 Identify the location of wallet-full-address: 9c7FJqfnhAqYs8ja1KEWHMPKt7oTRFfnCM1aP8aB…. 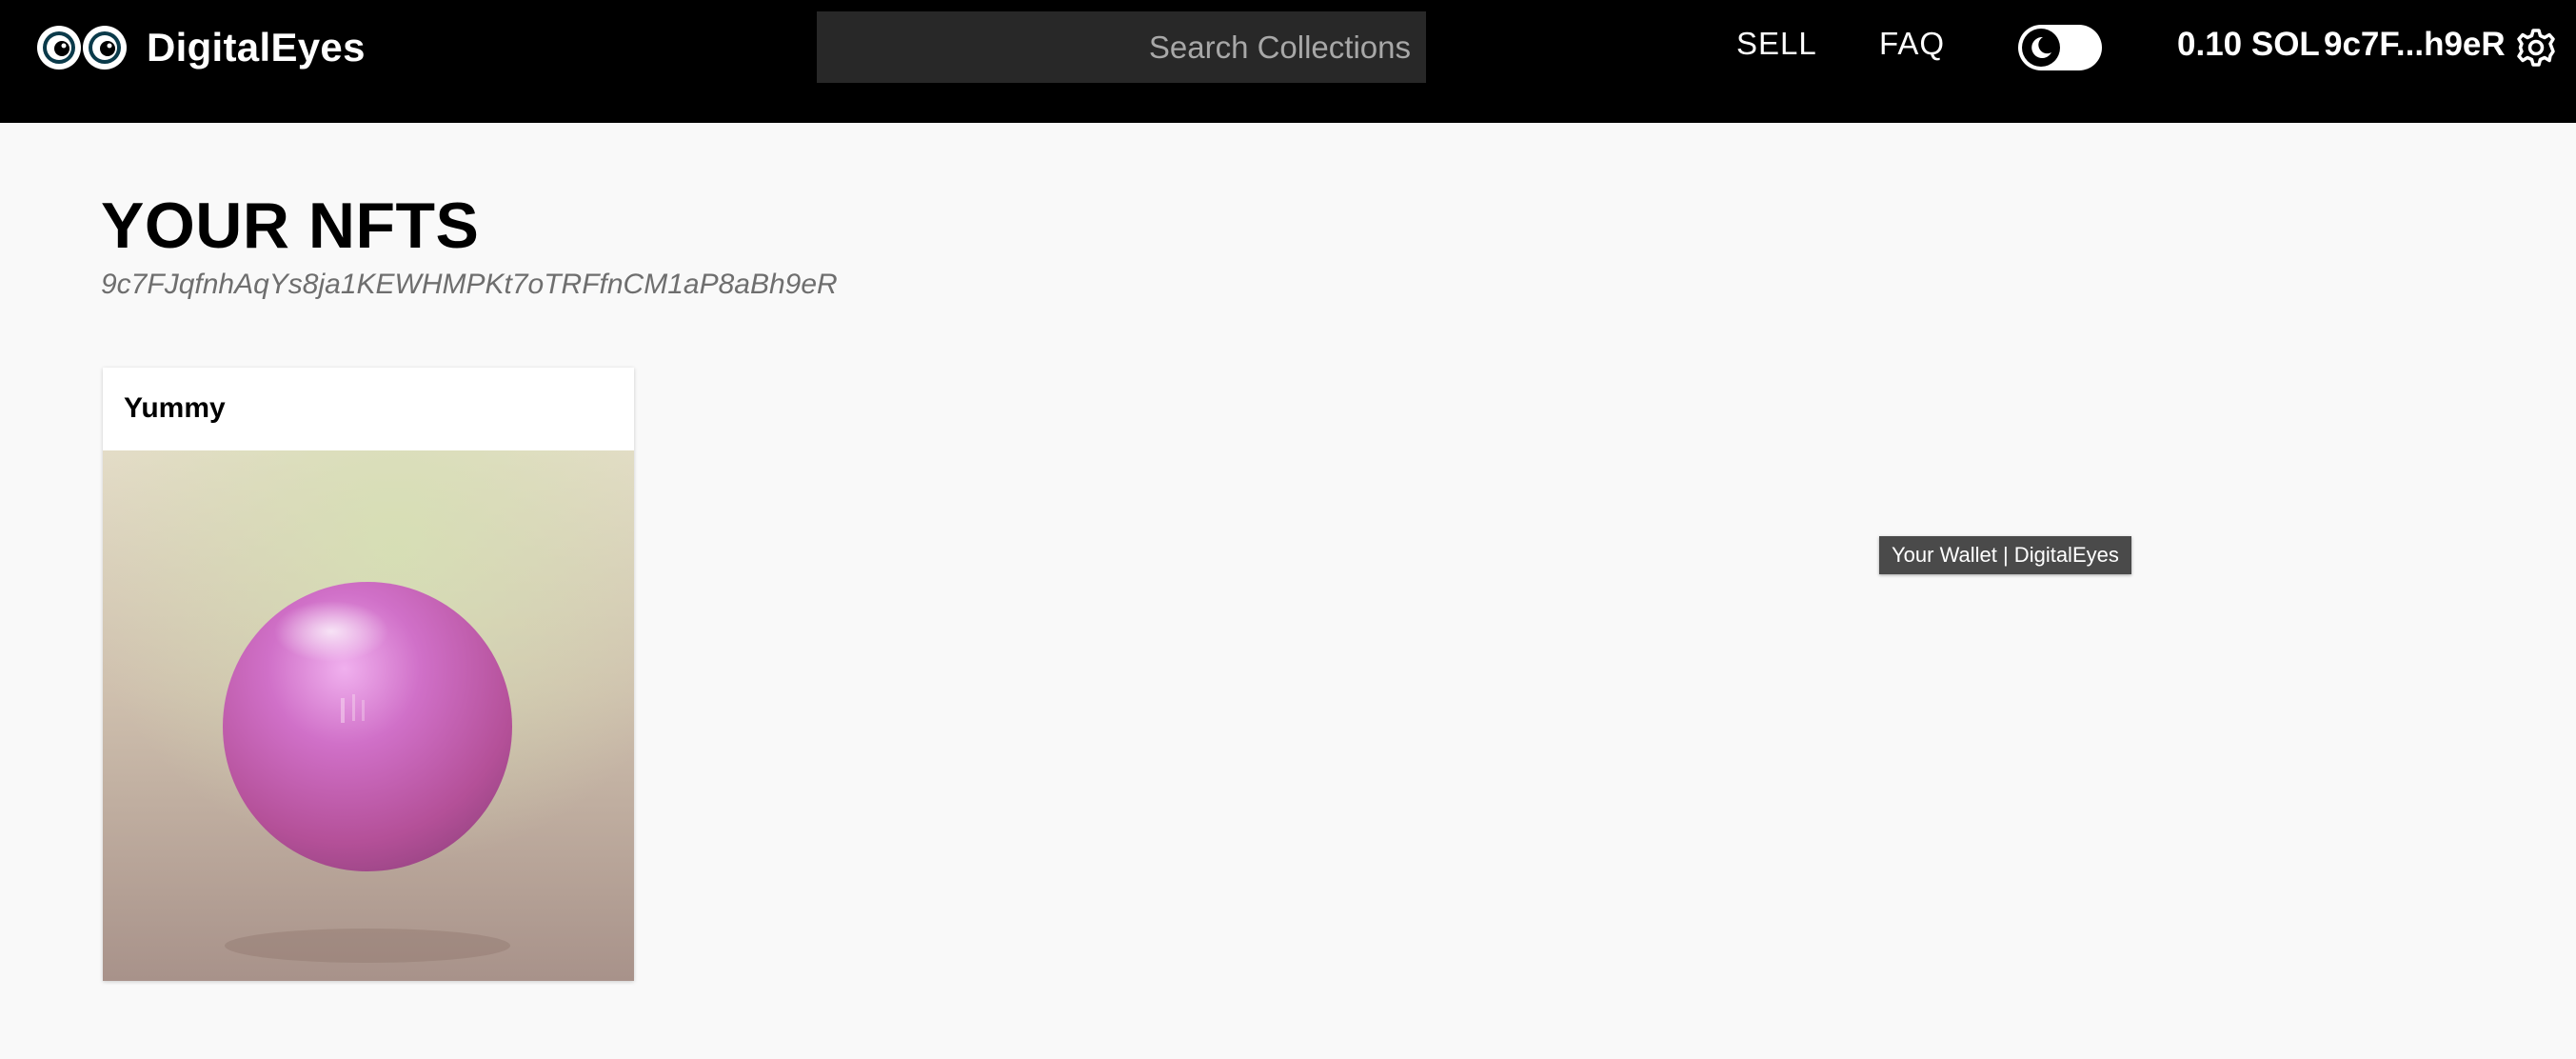
(469, 284).